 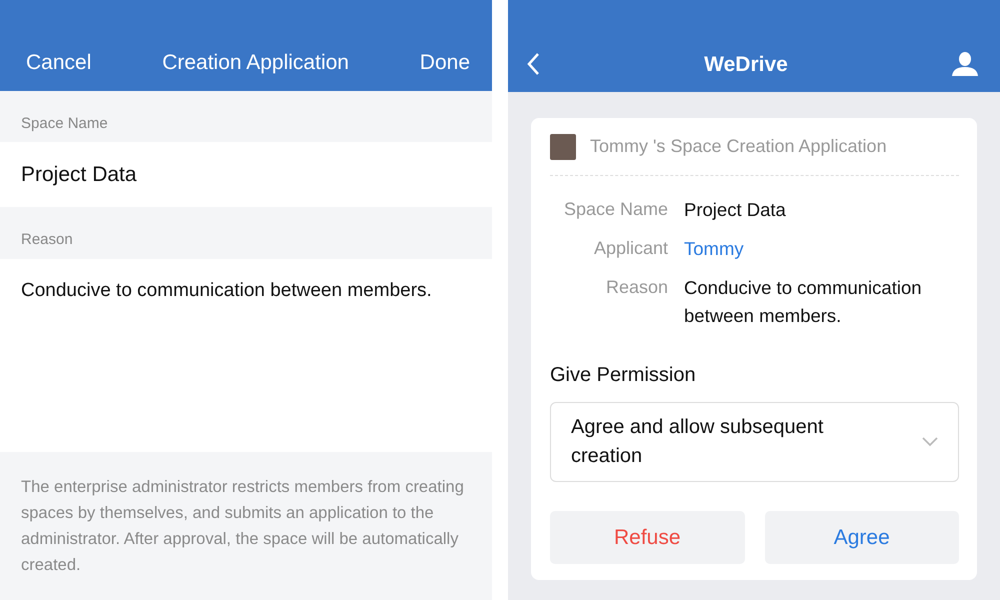 I want to click on cancel-button: Cancel, so click(x=59, y=63).